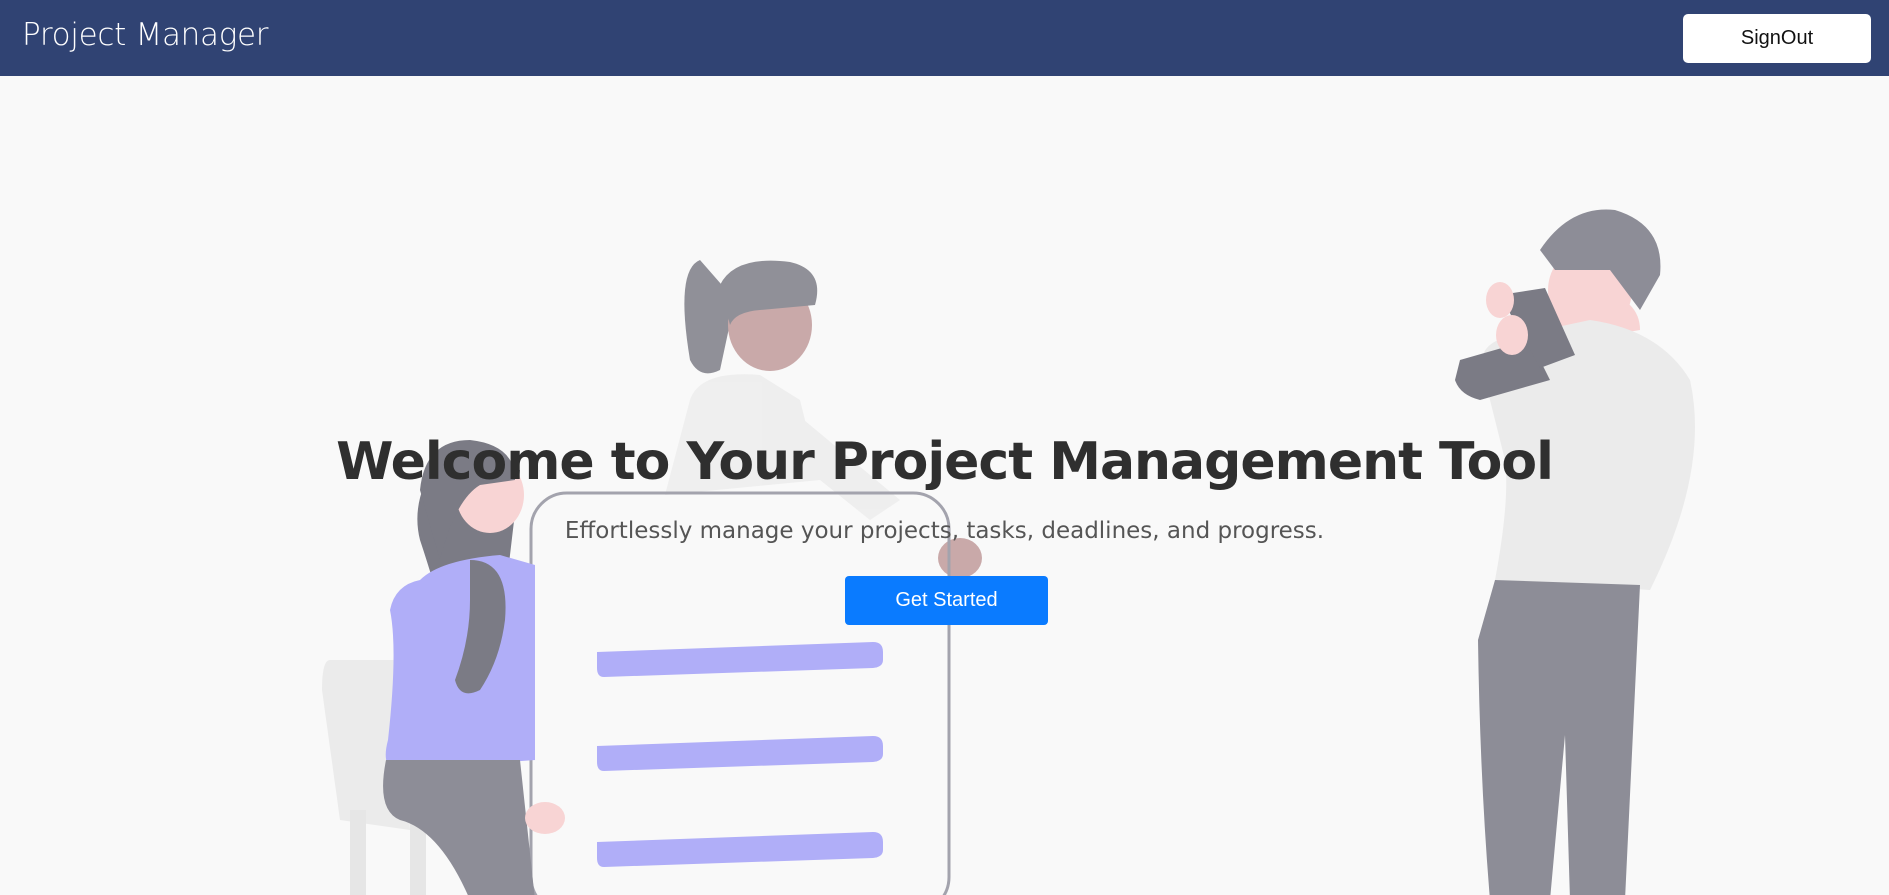 This screenshot has width=1889, height=895. I want to click on signout-button: SignOut, so click(1777, 38).